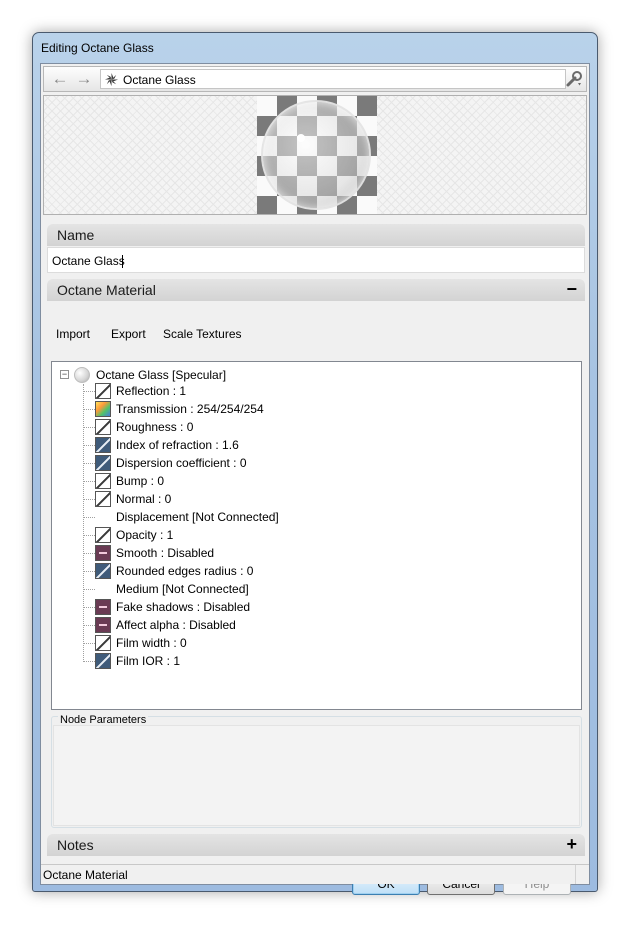  I want to click on tree-expander-icon: −, so click(64, 374).